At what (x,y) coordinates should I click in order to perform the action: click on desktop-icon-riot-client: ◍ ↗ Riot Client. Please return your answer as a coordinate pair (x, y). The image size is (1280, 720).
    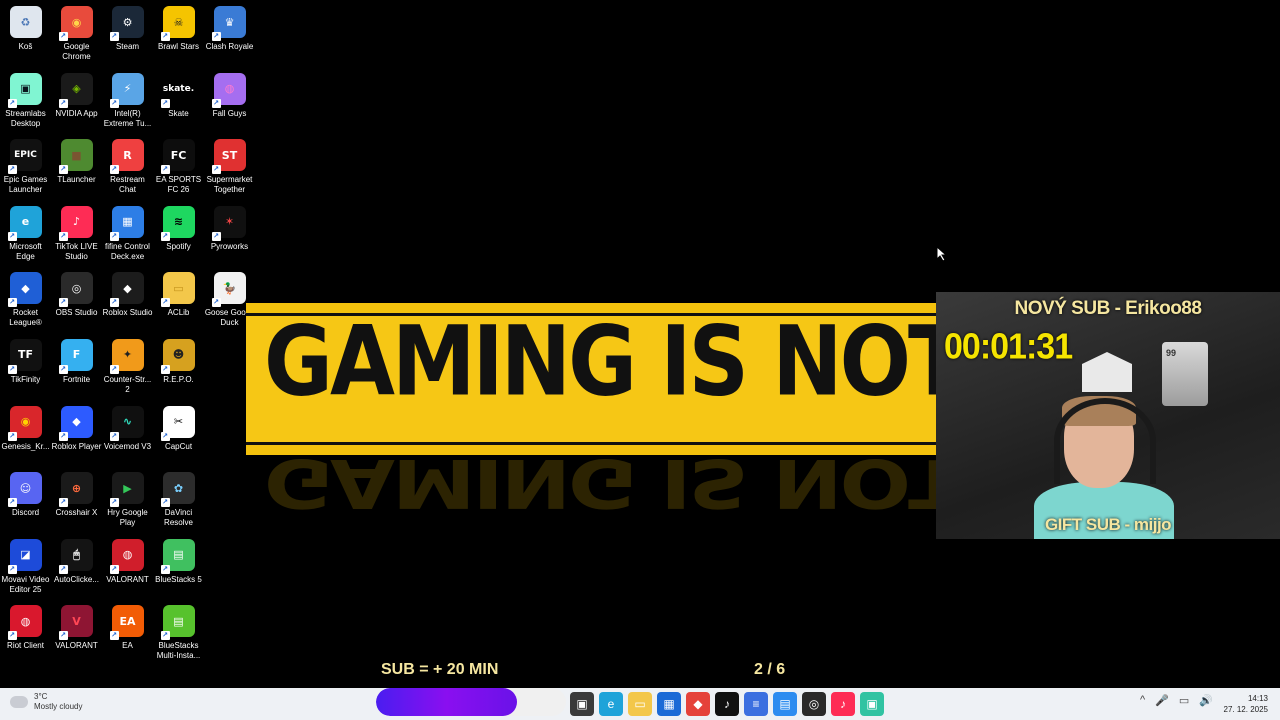
    Looking at the image, I should click on (25, 634).